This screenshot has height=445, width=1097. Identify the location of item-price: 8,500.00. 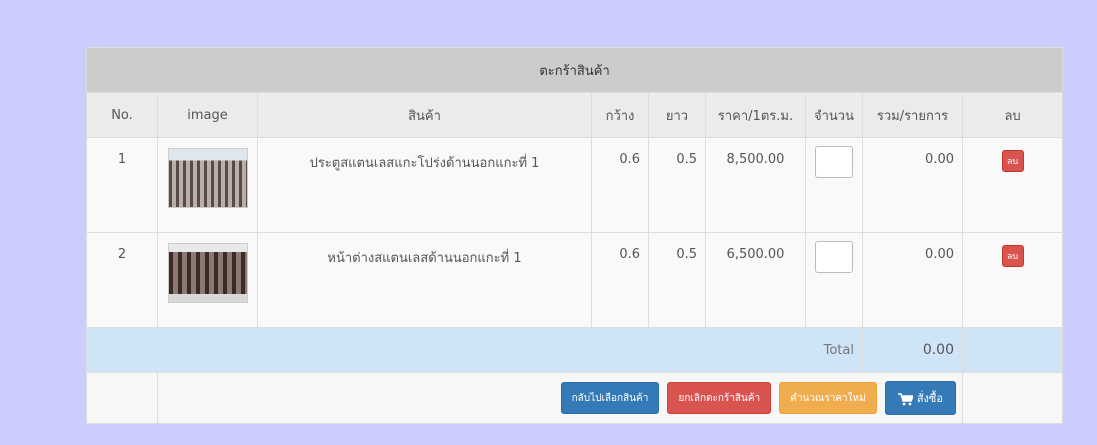
(755, 185).